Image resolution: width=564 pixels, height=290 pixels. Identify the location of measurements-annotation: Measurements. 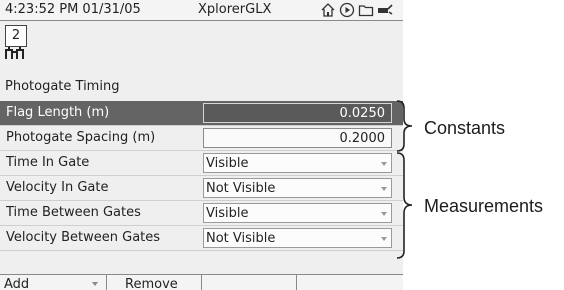
(484, 206).